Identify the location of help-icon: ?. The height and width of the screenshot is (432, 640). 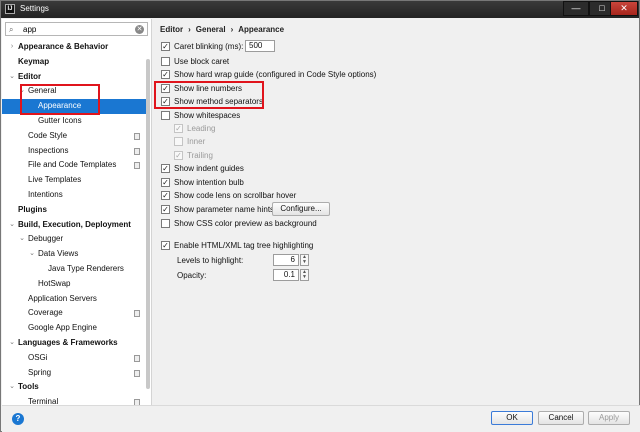
(18, 419).